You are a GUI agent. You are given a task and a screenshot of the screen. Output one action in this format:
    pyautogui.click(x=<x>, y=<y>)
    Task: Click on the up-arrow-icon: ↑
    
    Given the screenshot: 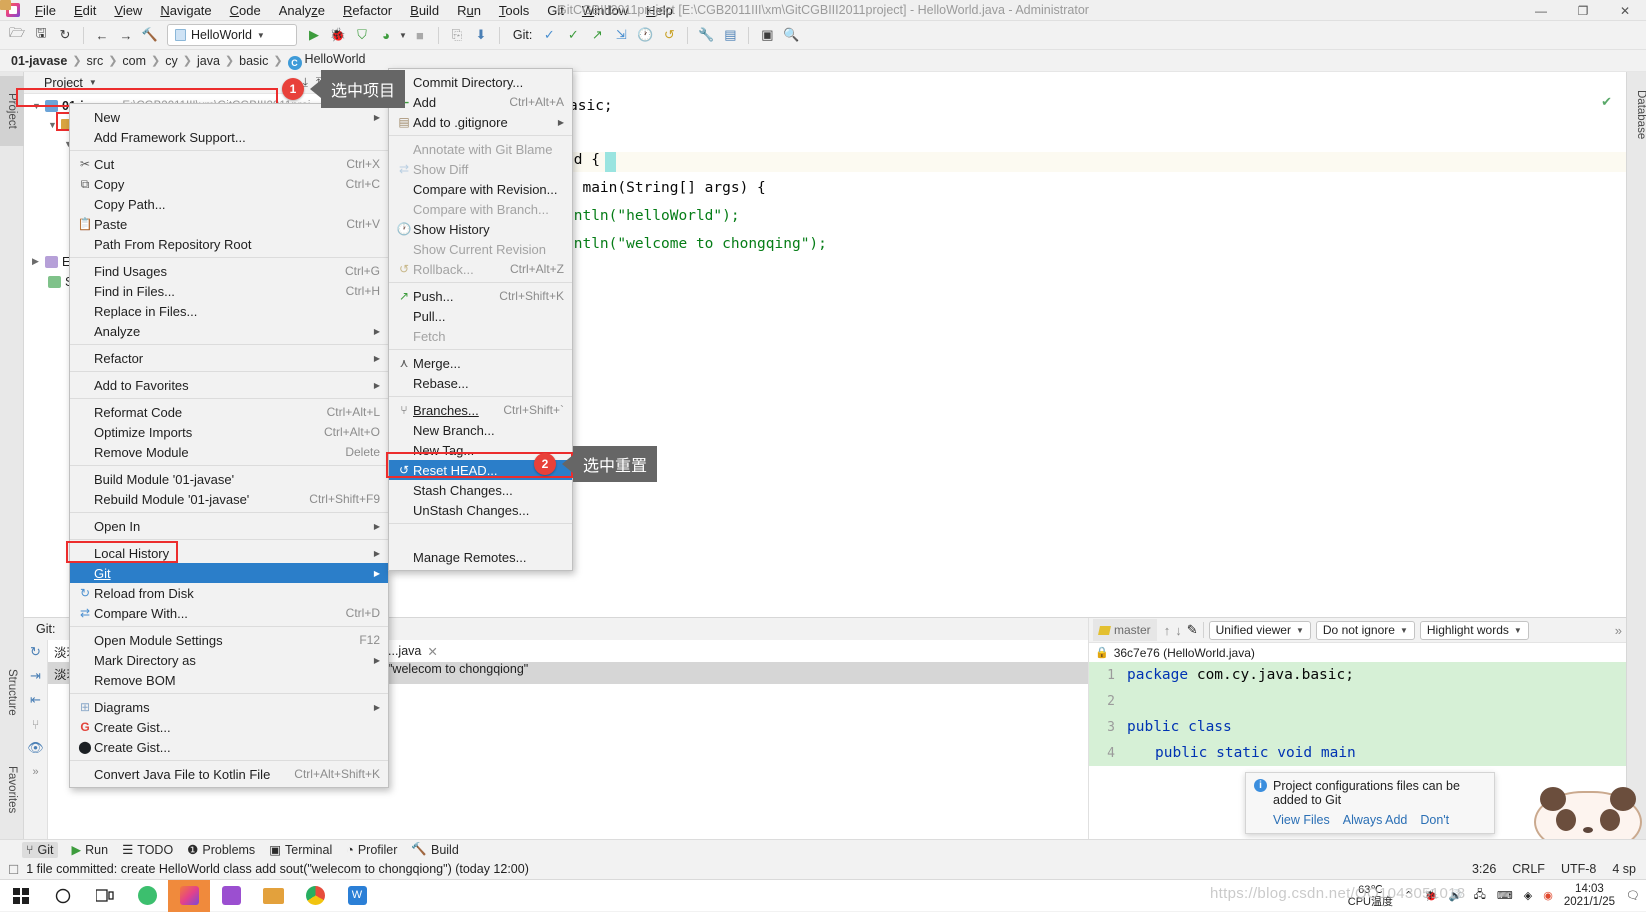 What is the action you would take?
    pyautogui.click(x=1167, y=630)
    